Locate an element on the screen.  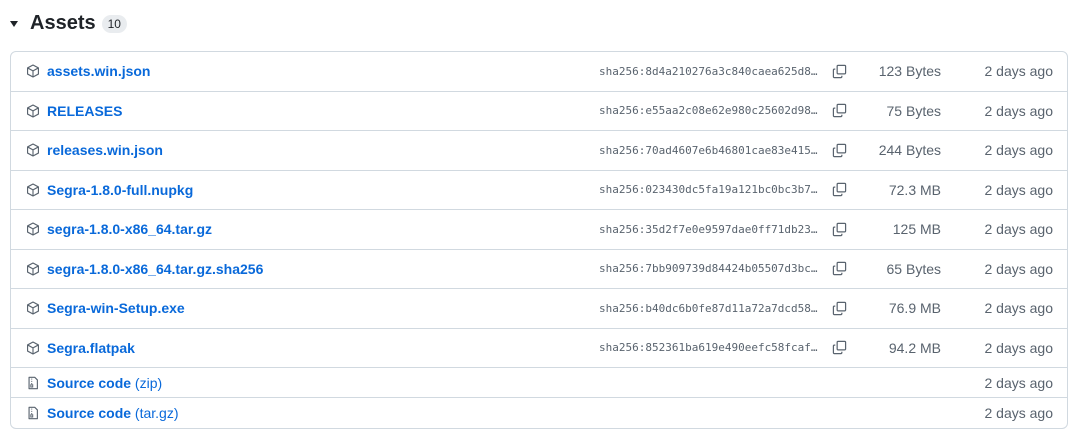
asset-link: segra-1.8.0-x86_64.tar.gz.sha256 is located at coordinates (155, 269).